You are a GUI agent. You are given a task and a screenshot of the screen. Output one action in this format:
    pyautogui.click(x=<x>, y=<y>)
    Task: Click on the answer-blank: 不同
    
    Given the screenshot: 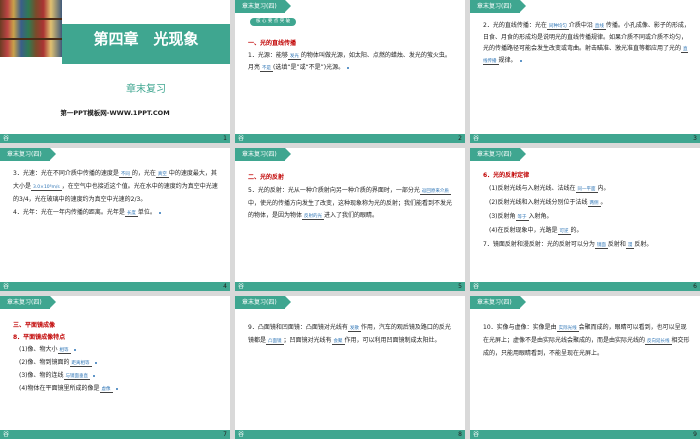 What is the action you would take?
    pyautogui.click(x=125, y=175)
    